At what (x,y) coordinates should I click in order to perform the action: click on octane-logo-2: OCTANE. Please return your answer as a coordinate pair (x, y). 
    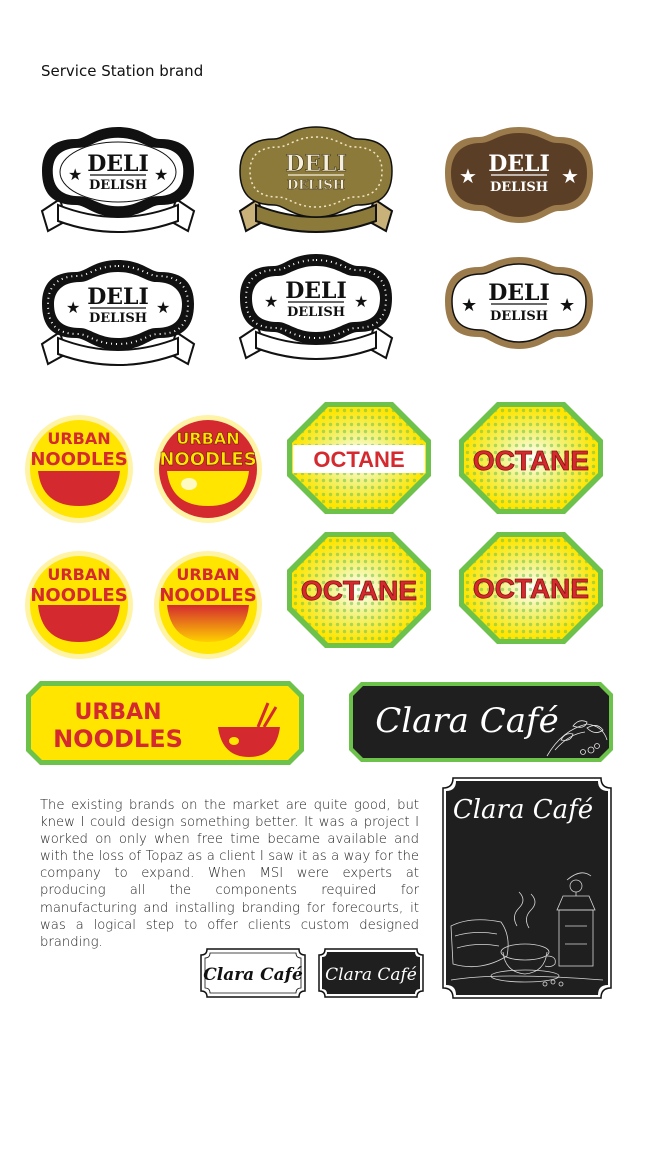
    Looking at the image, I should click on (531, 458).